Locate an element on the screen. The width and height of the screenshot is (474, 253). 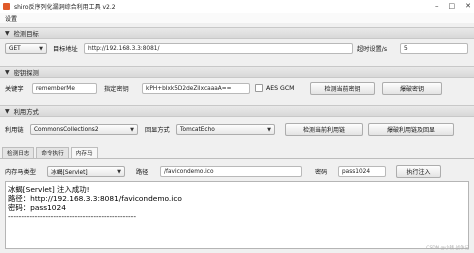
tab-command-exec: 命令执行 is located at coordinates (52, 152).